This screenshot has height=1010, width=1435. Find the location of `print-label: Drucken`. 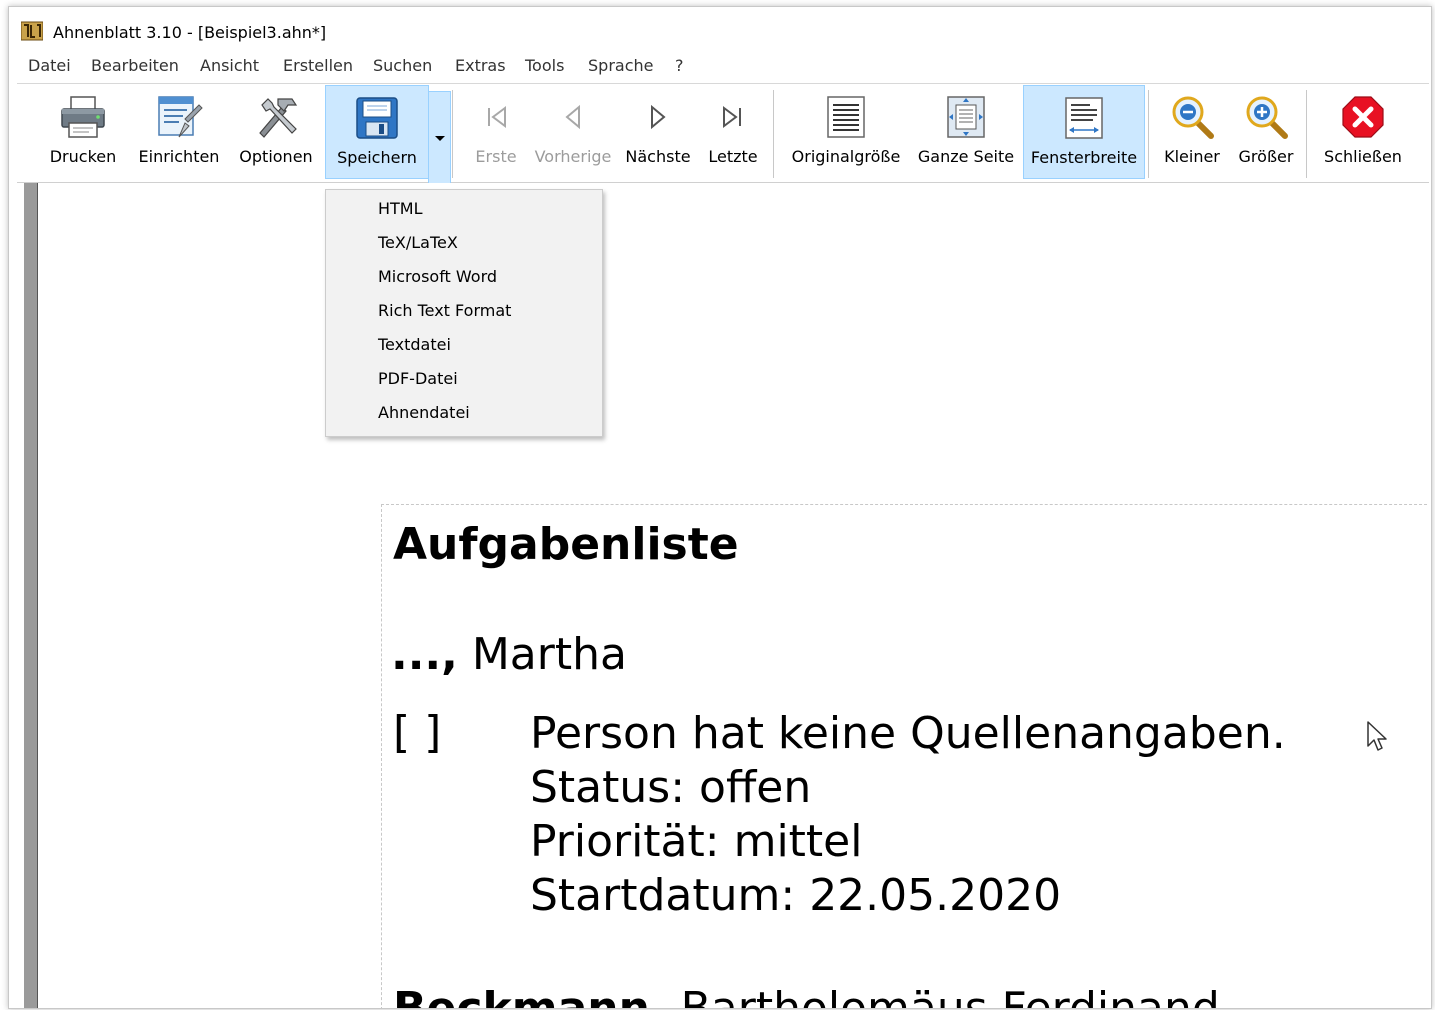

print-label: Drucken is located at coordinates (83, 156).